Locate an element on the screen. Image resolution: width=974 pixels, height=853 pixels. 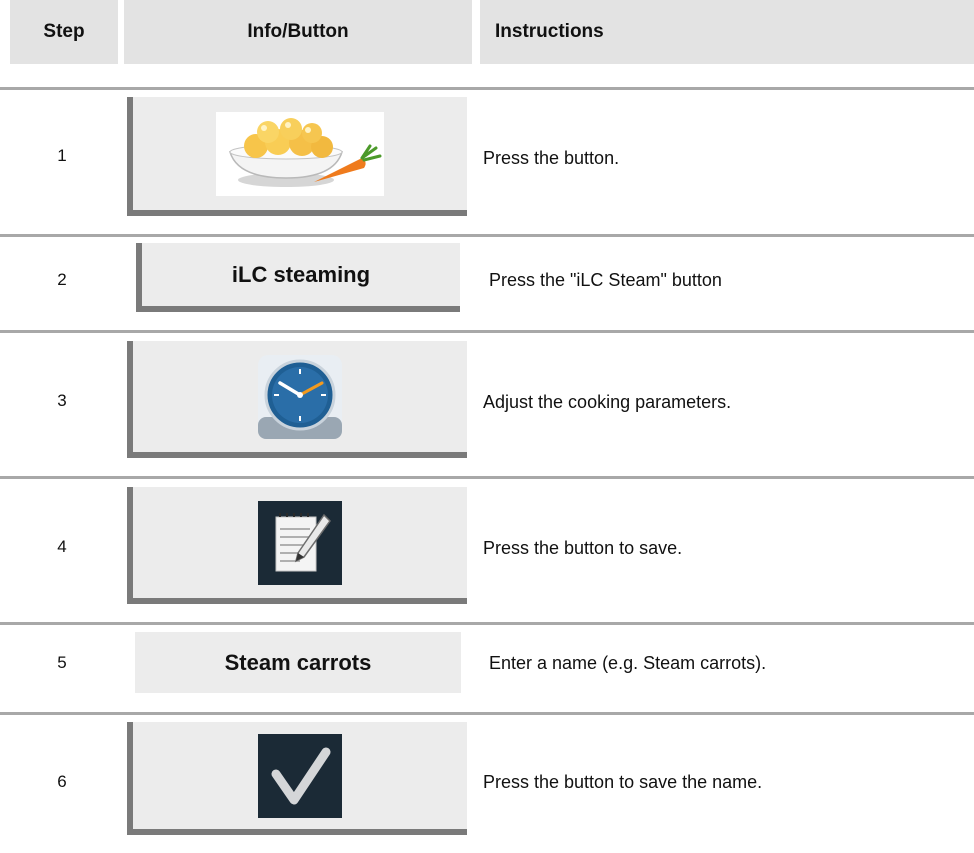
cooking-parameters-button is located at coordinates (297, 399).